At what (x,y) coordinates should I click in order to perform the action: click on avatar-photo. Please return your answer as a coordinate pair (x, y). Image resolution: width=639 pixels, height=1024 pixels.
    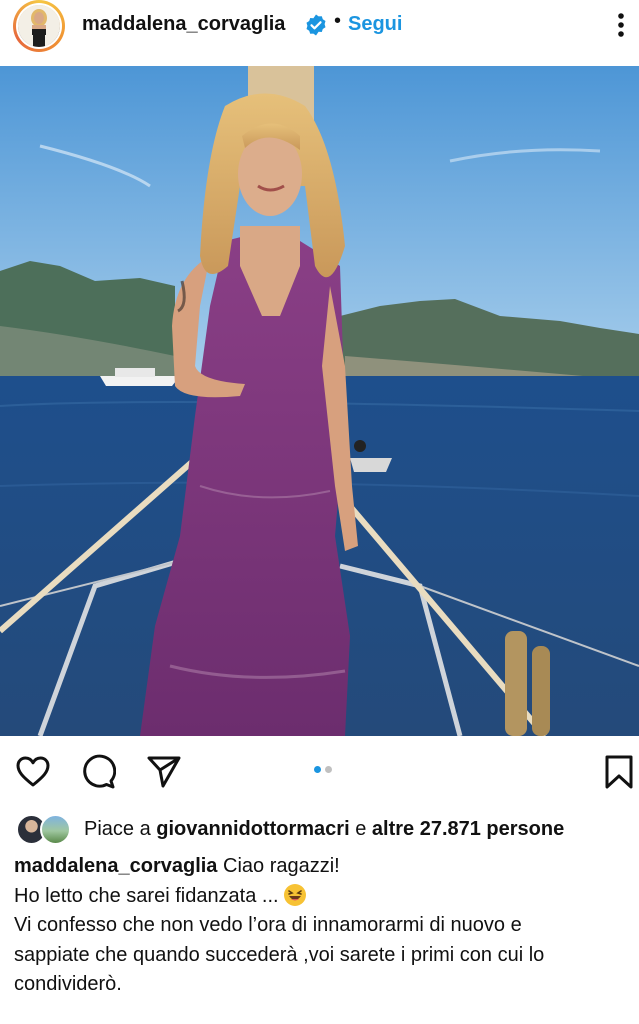
    Looking at the image, I should click on (39, 26).